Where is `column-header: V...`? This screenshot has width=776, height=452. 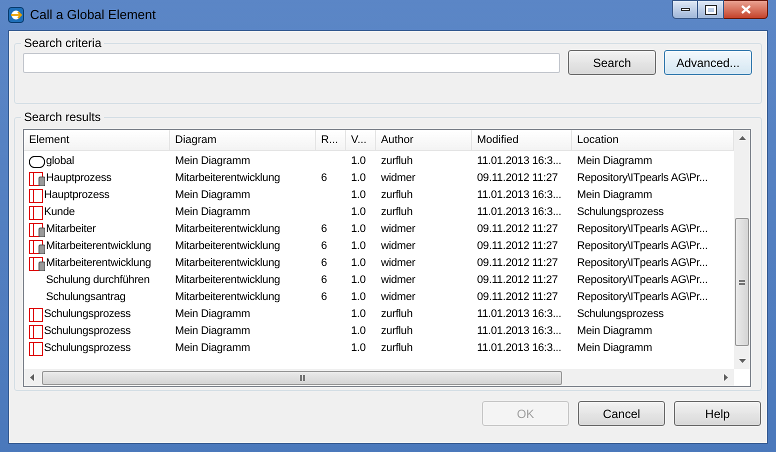 column-header: V... is located at coordinates (361, 140).